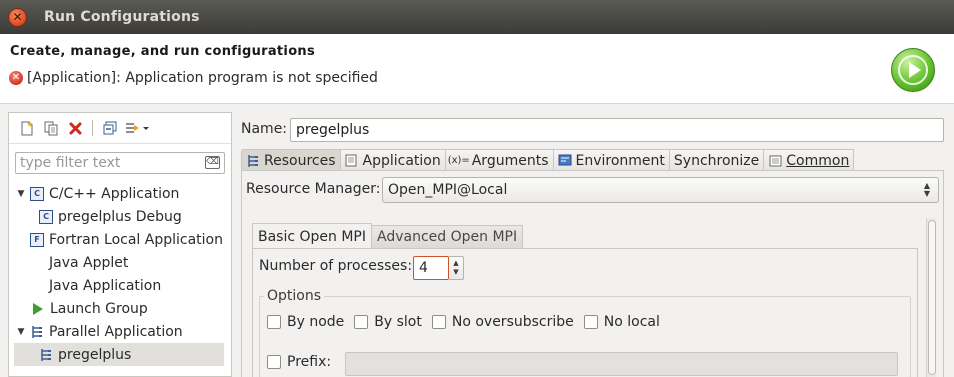  I want to click on tab-application: Application, so click(392, 160).